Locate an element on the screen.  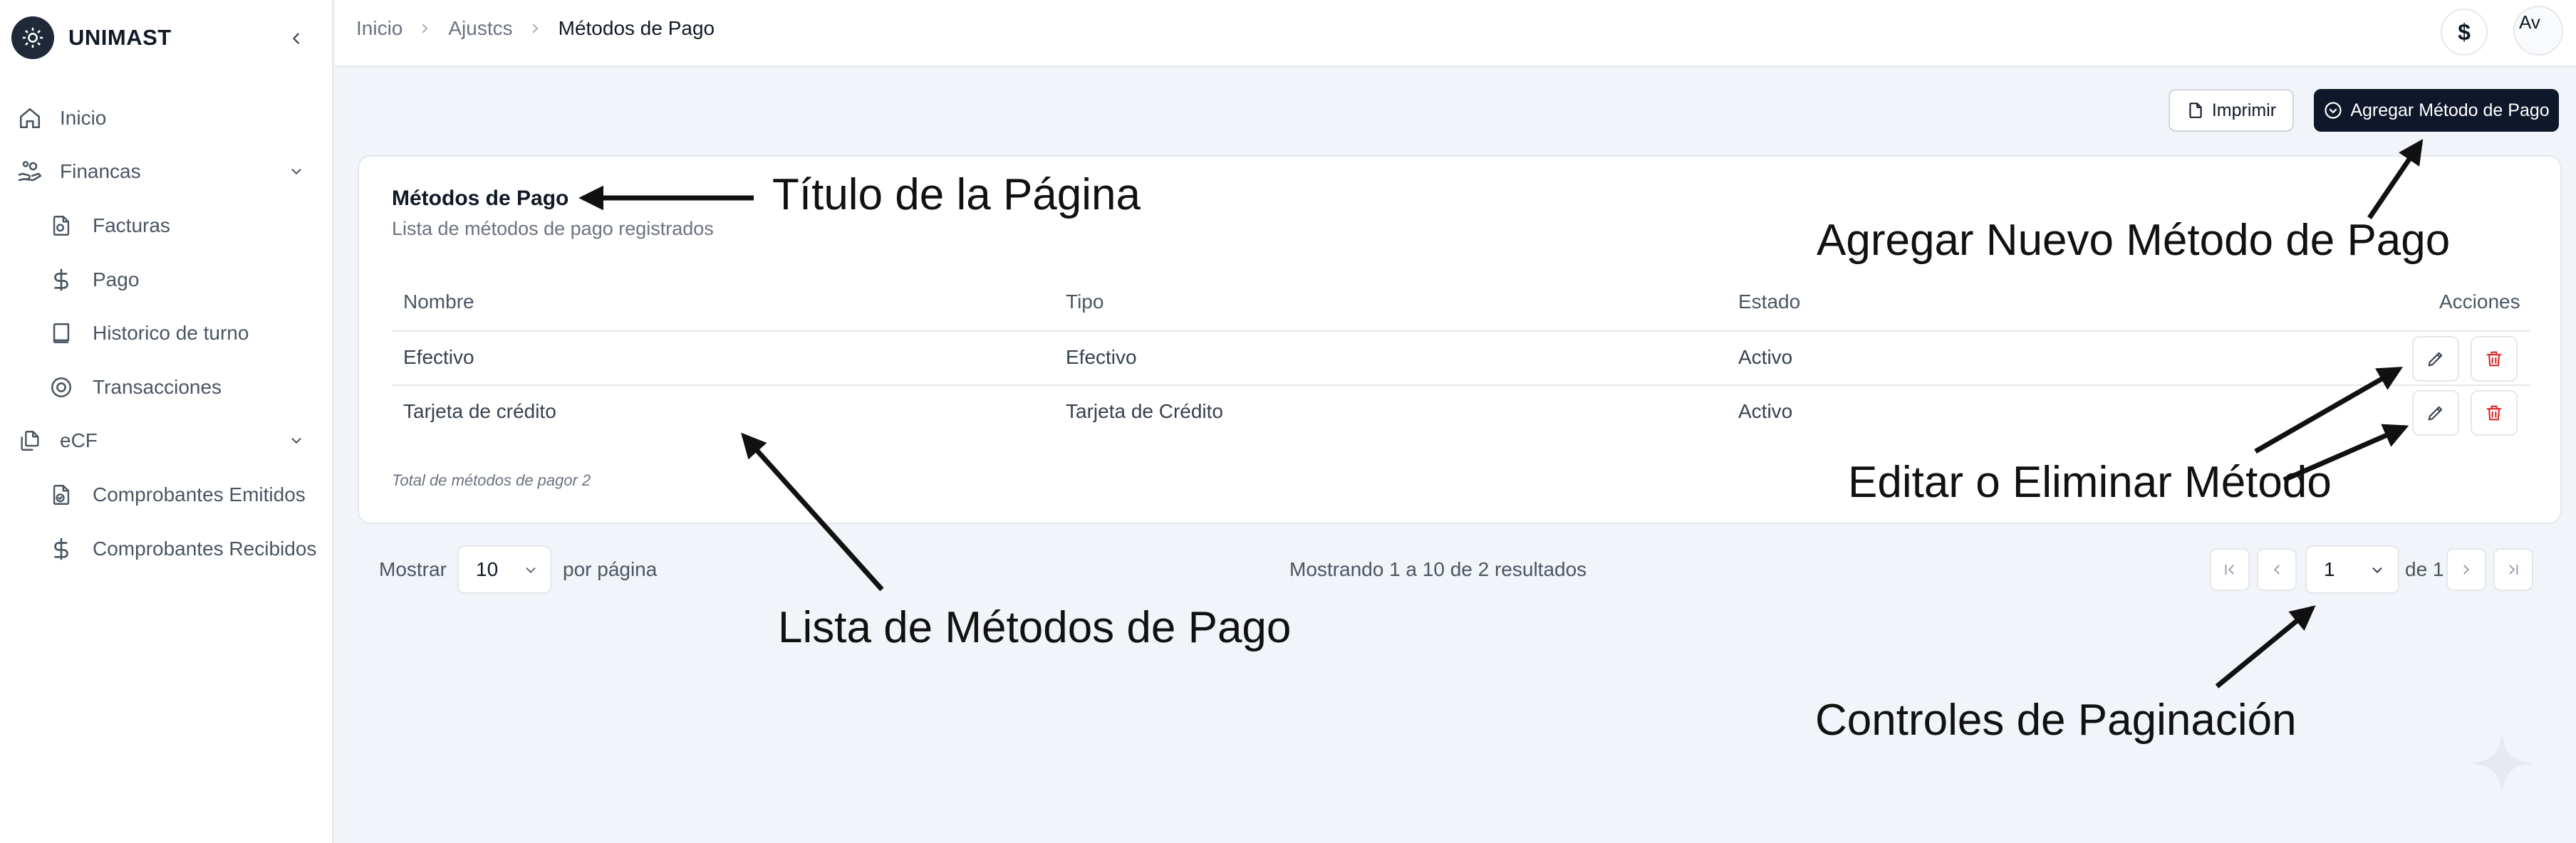
sidebar-item-transacciones: Transacciones is located at coordinates (166, 387).